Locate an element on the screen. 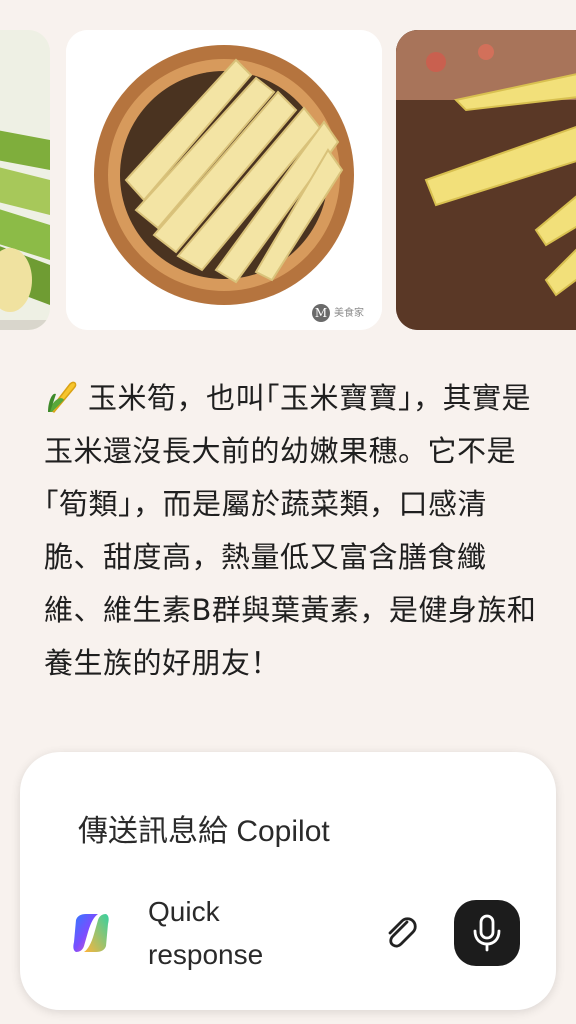 This screenshot has height=1024, width=576. microphone-icon is located at coordinates (487, 933).